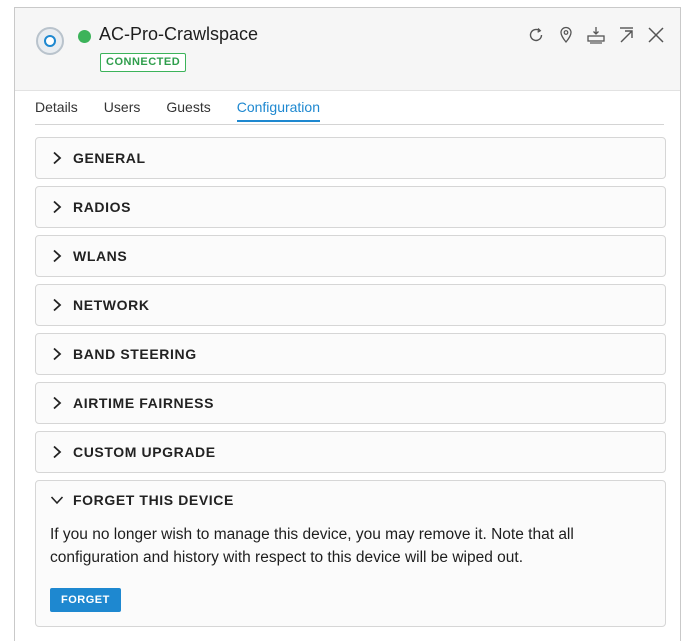 The height and width of the screenshot is (642, 691). I want to click on access-point-icon, so click(50, 41).